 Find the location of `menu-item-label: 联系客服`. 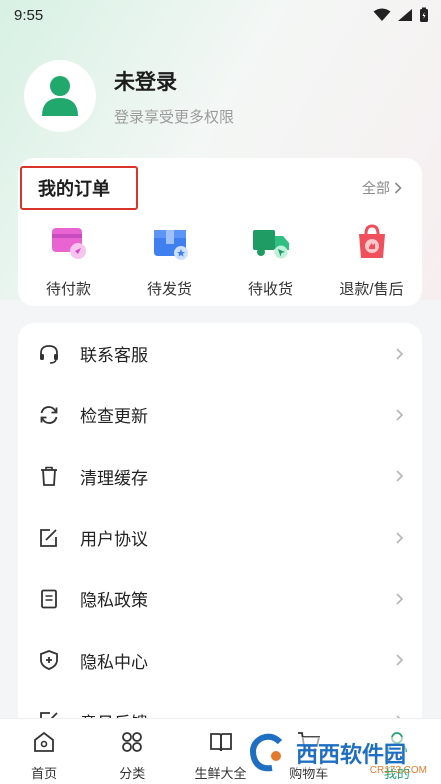

menu-item-label: 联系客服 is located at coordinates (114, 356).